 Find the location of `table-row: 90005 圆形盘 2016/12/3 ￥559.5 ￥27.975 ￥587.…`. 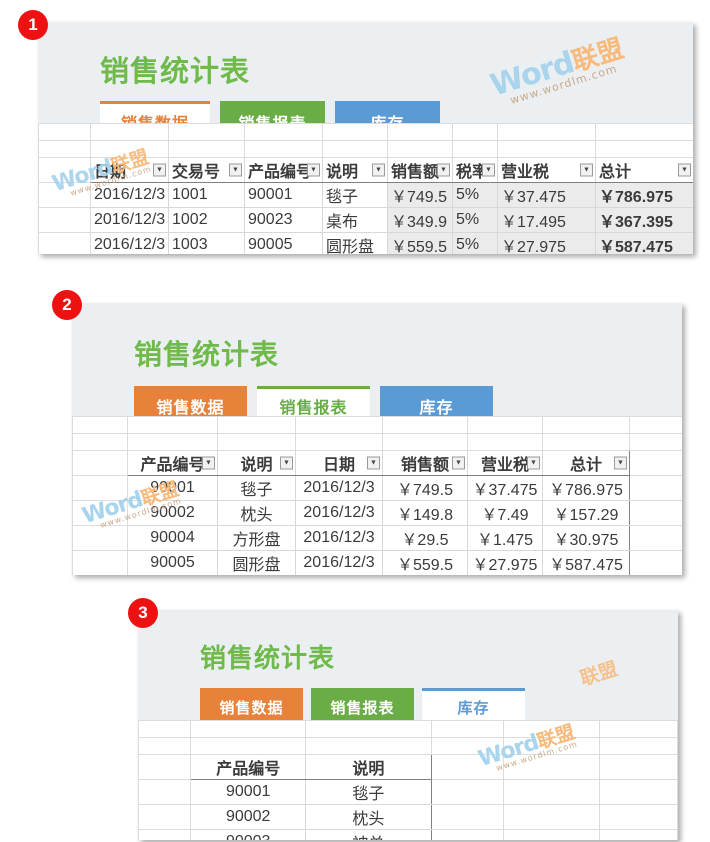

table-row: 90005 圆形盘 2016/12/3 ￥559.5 ￥27.975 ￥587.… is located at coordinates (377, 562).